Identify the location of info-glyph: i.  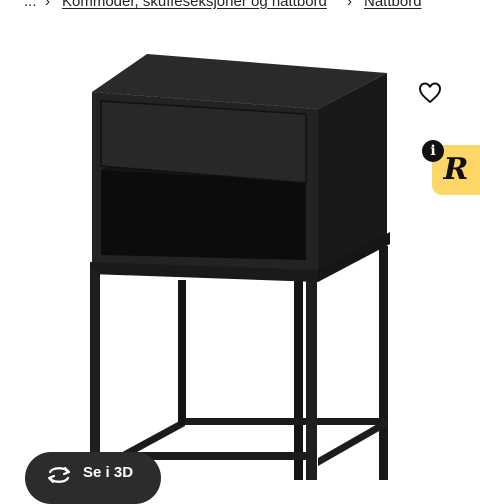
(433, 151).